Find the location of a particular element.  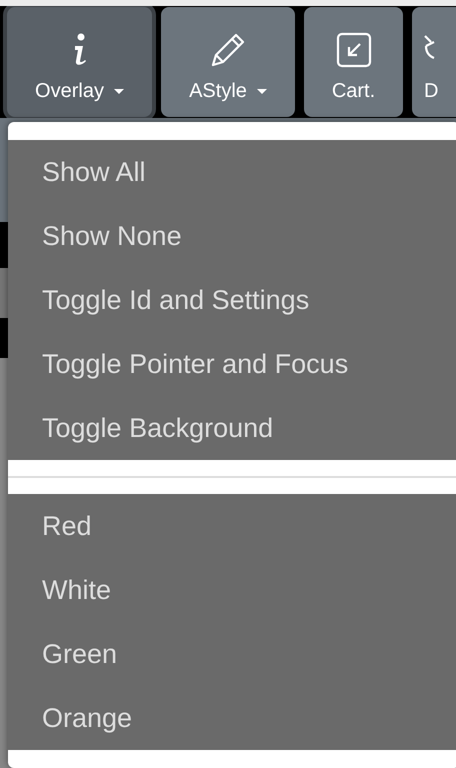

menu-item: Orange is located at coordinates (232, 718).